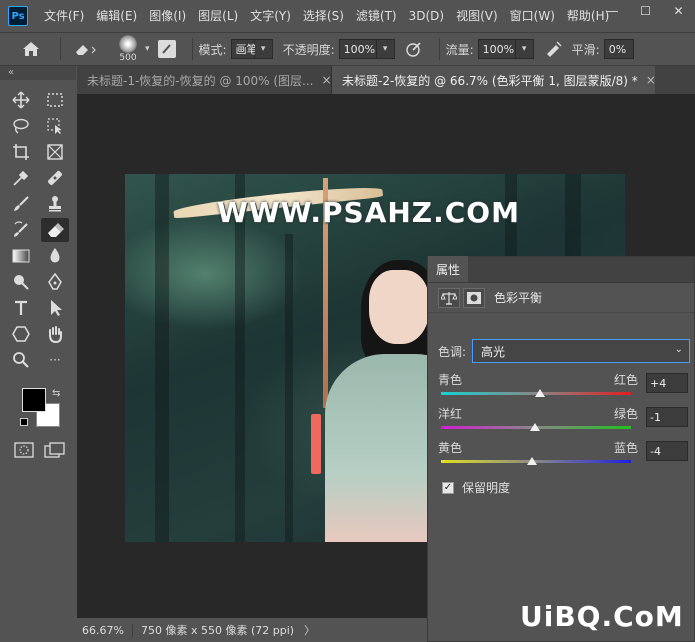  Describe the element at coordinates (21, 126) in the screenshot. I see `lasso-tool-icon` at that location.